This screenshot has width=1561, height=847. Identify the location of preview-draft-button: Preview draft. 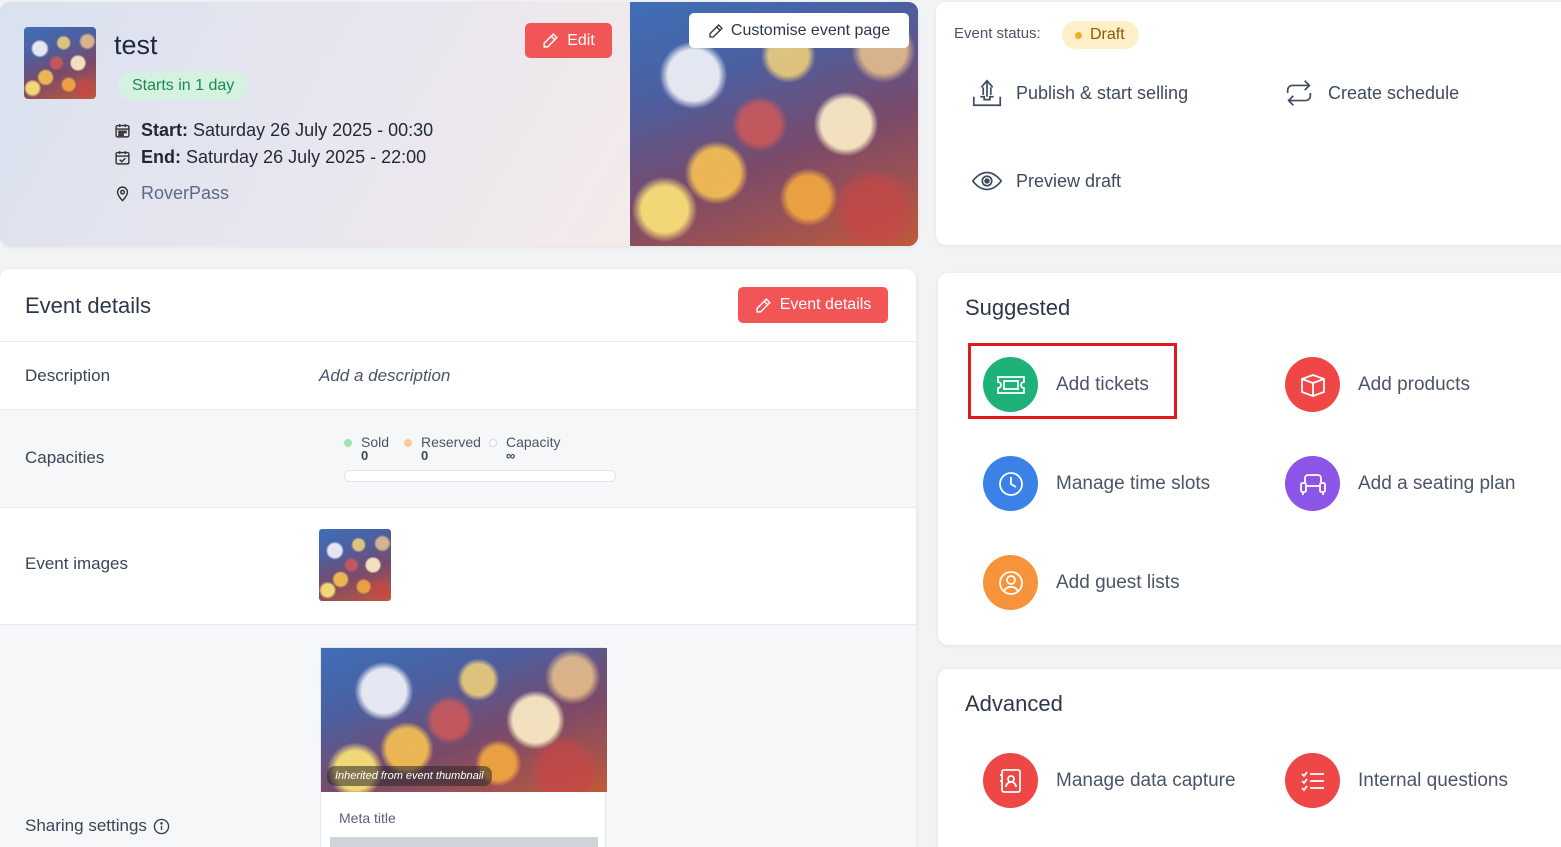
(1045, 181).